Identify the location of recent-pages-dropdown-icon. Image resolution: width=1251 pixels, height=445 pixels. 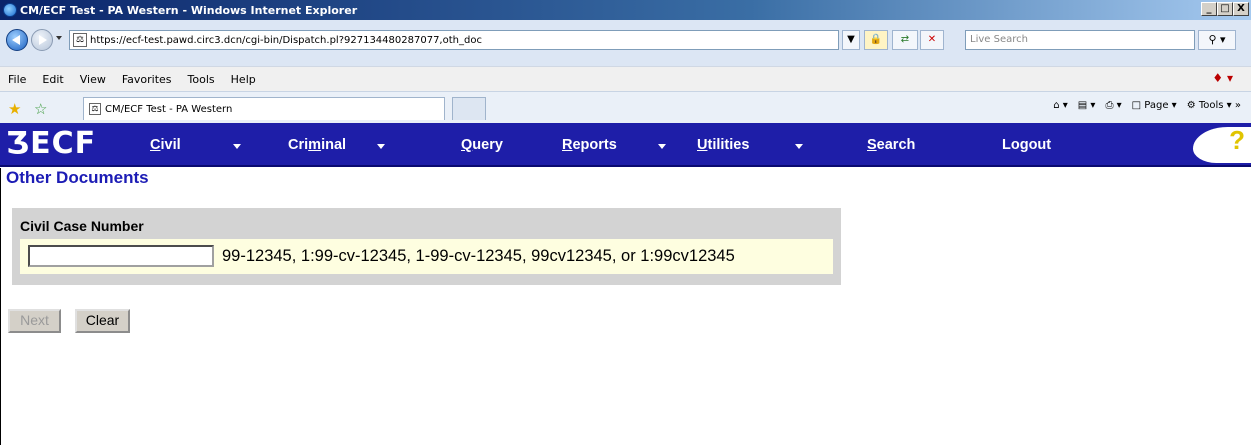
(59, 38).